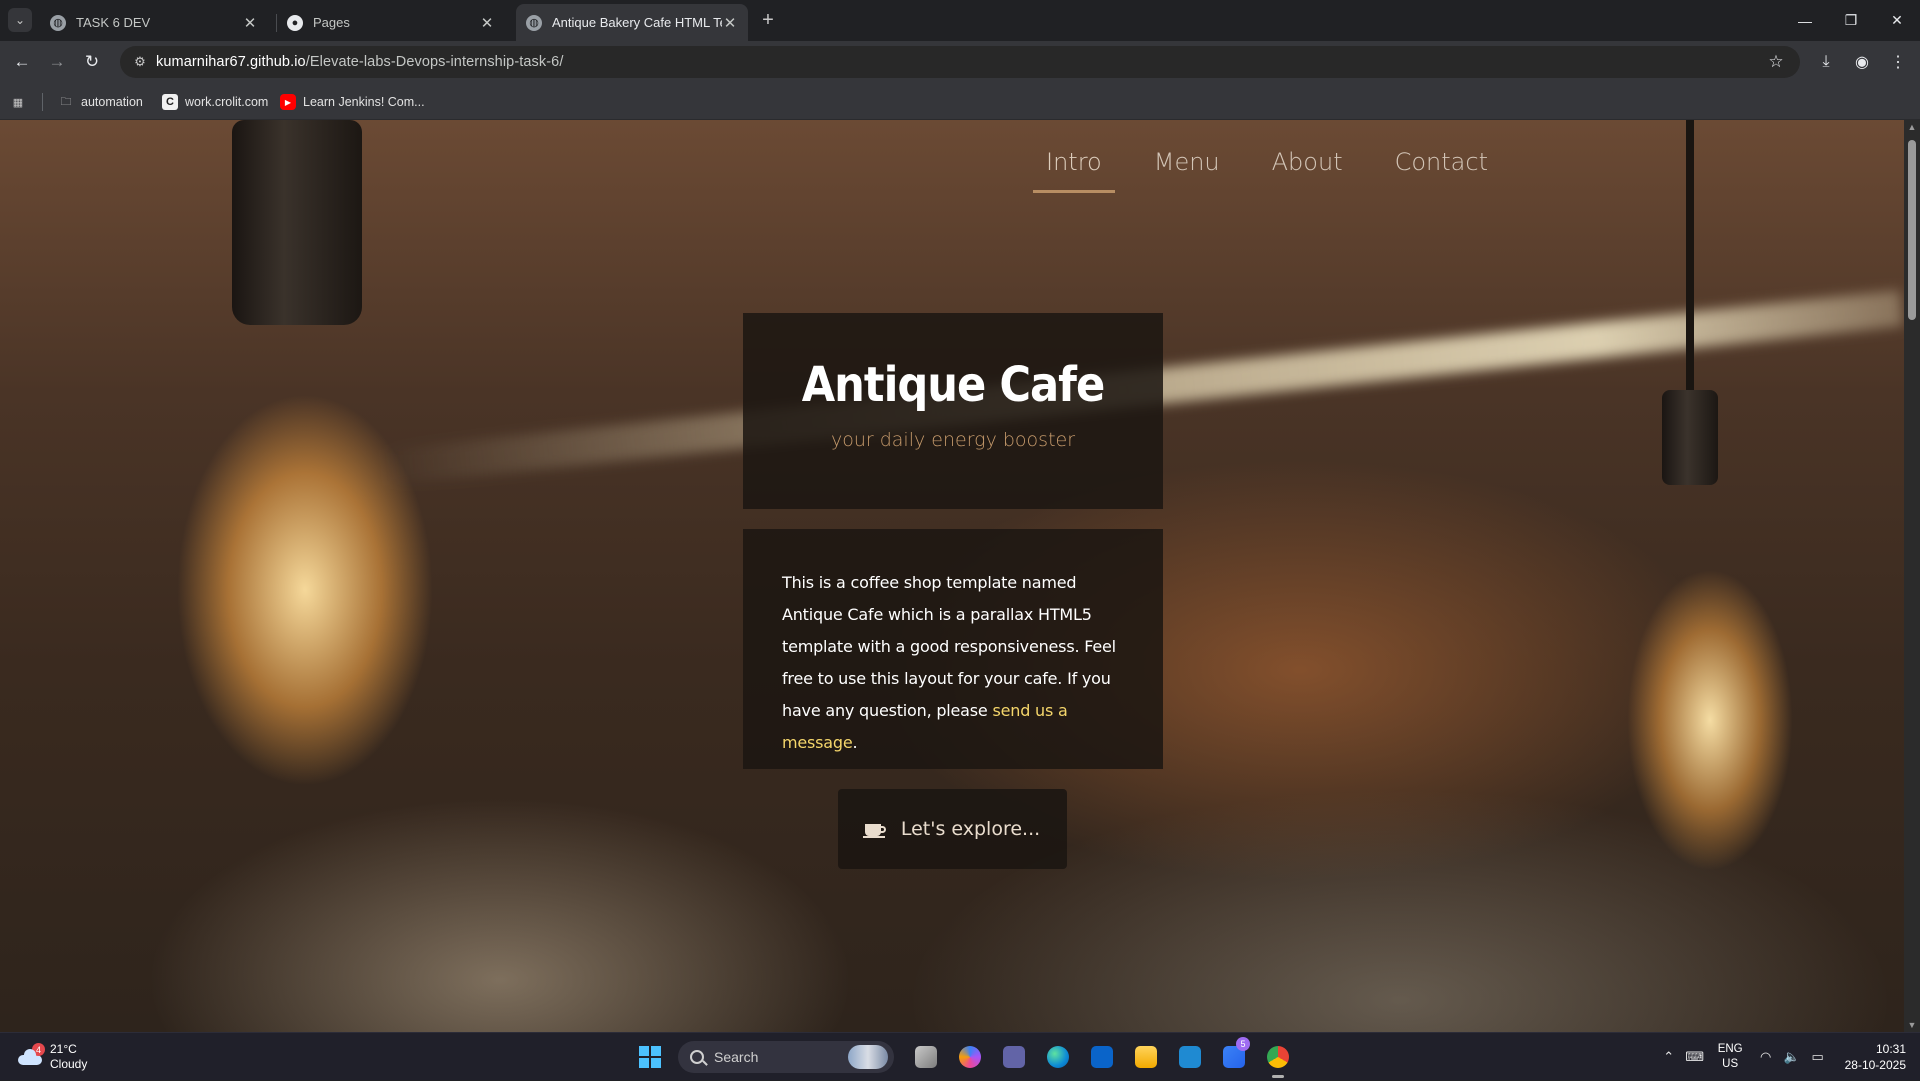 The width and height of the screenshot is (1920, 1081). I want to click on chrome-icon, so click(1278, 1058).